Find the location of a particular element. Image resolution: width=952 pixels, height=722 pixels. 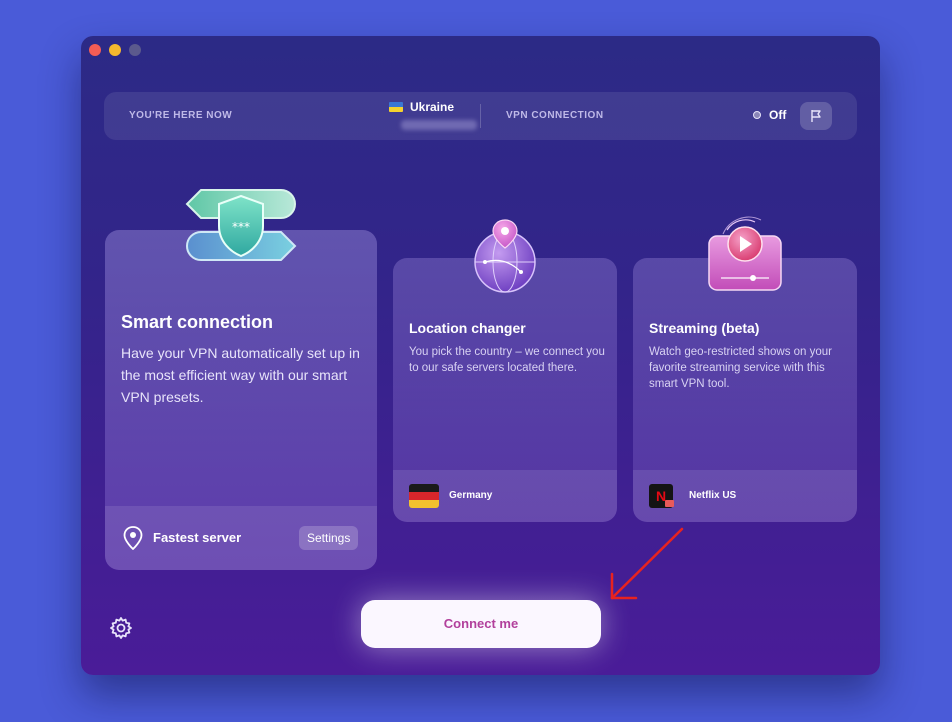

zoom-window-button is located at coordinates (135, 50).